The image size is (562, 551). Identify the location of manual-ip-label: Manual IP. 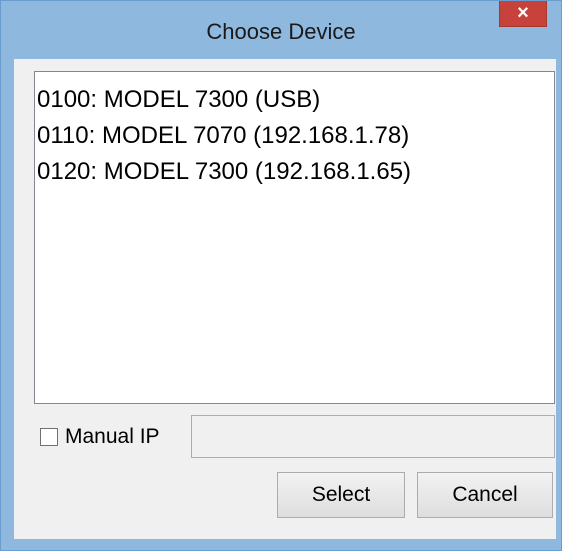
(112, 437).